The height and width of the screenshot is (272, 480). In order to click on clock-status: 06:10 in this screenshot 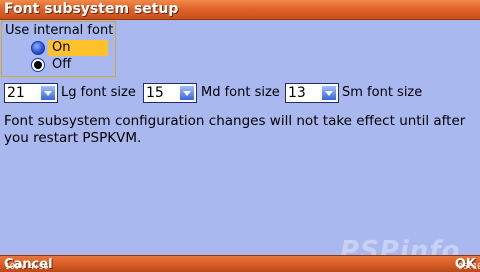, I will do `click(469, 266)`.